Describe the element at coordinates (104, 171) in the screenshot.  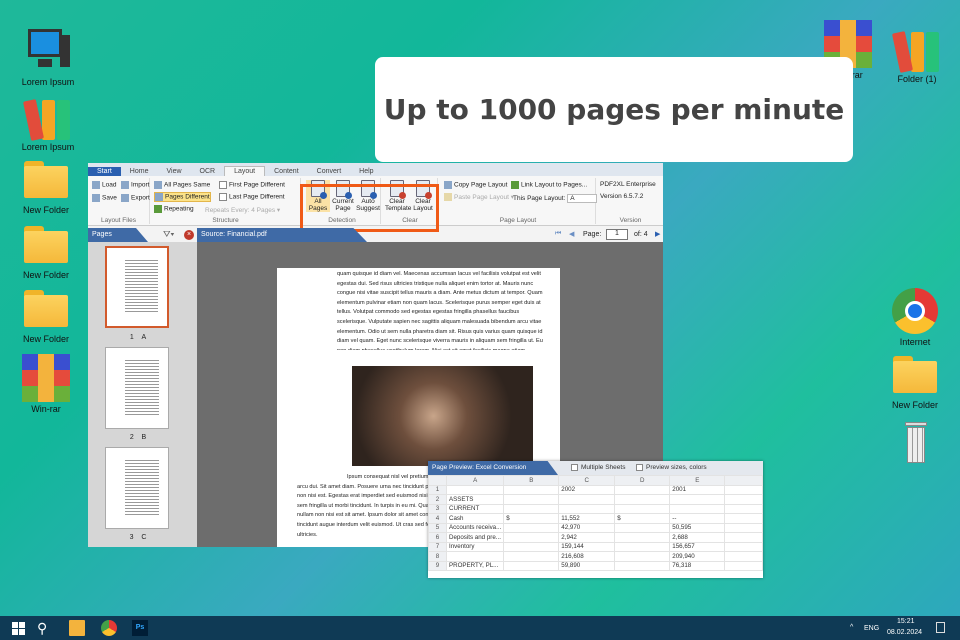
I see `tab-start: Start` at that location.